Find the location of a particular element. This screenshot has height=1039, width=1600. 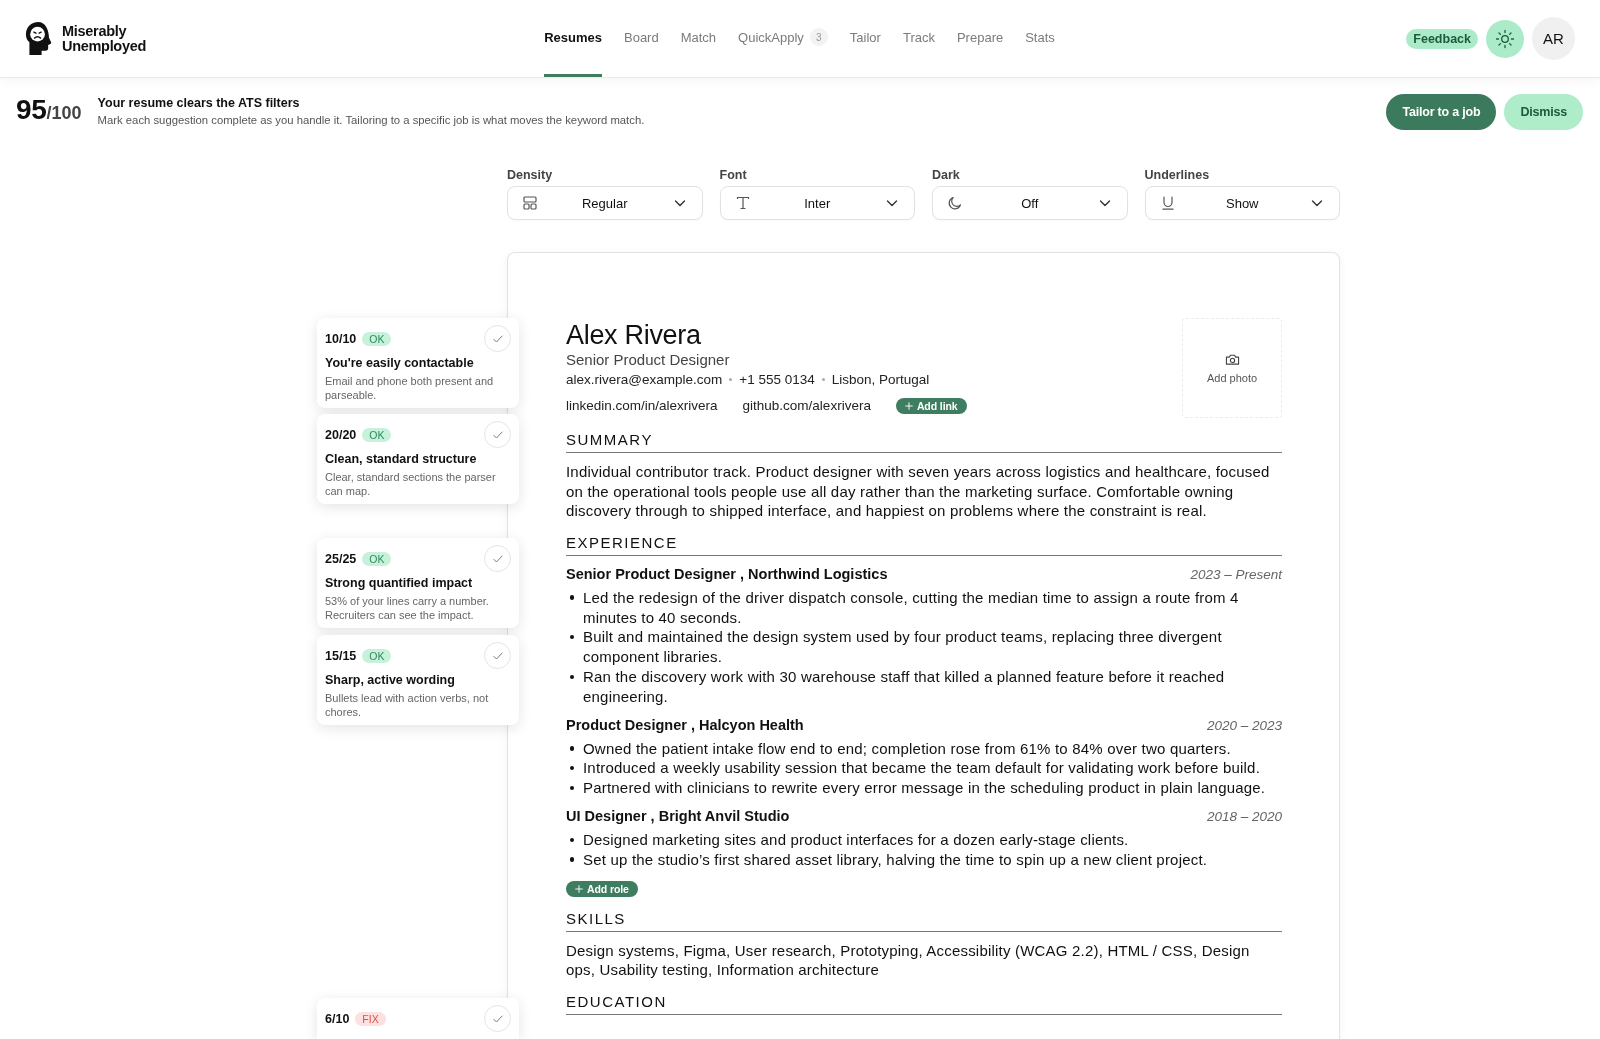

camera-icon is located at coordinates (1232, 359).